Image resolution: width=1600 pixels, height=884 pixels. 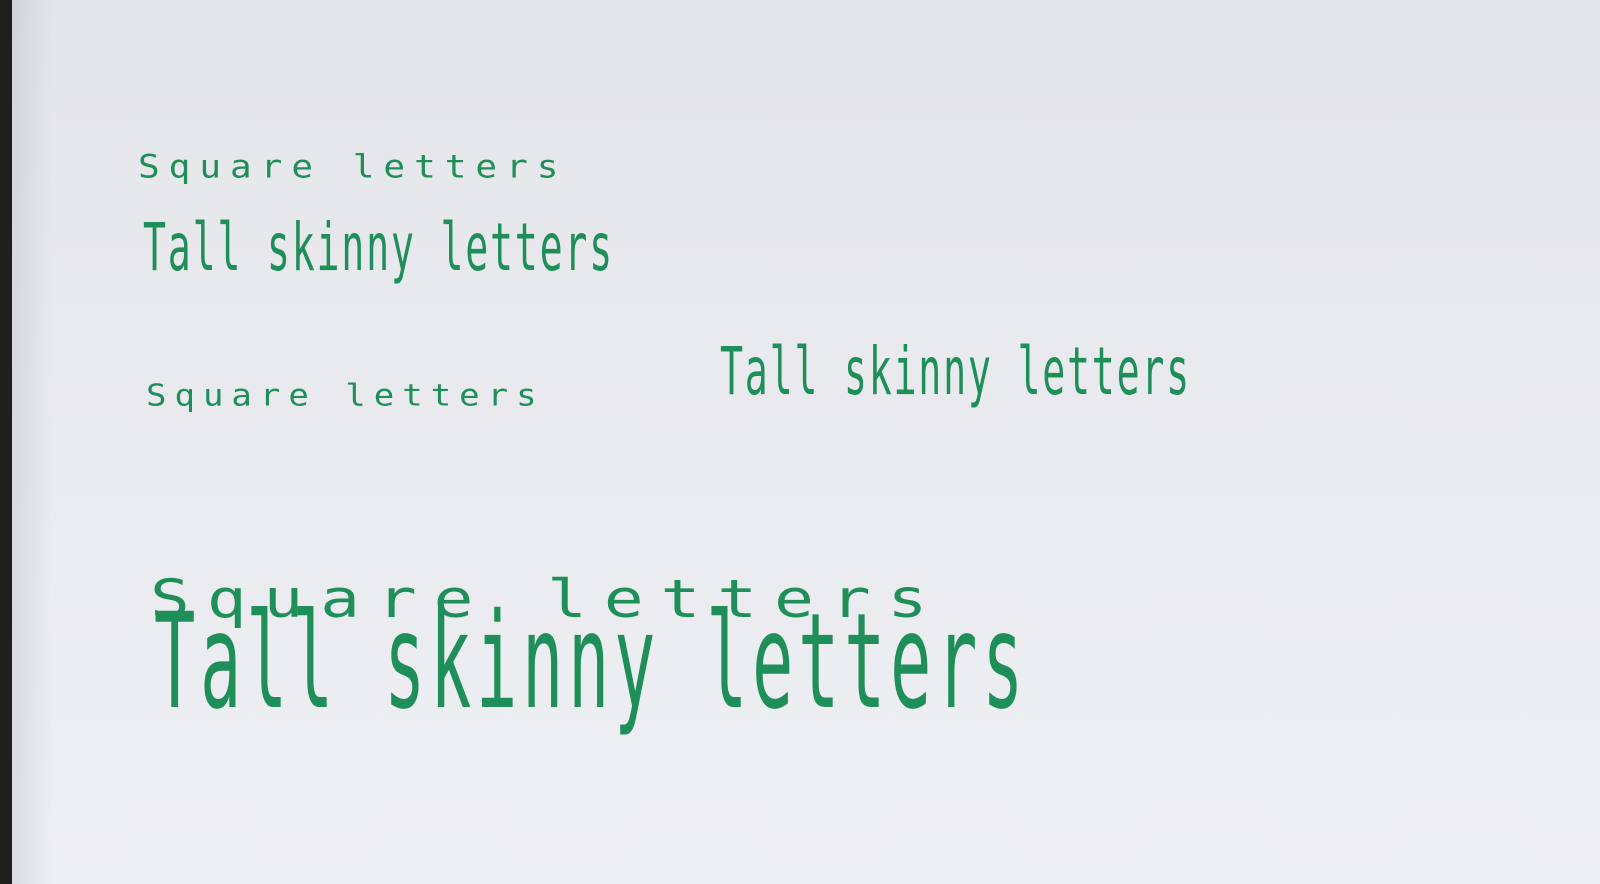 What do you see at coordinates (955, 371) in the screenshot?
I see `combined-tall-skinny-letters-text: Tall skinny letters` at bounding box center [955, 371].